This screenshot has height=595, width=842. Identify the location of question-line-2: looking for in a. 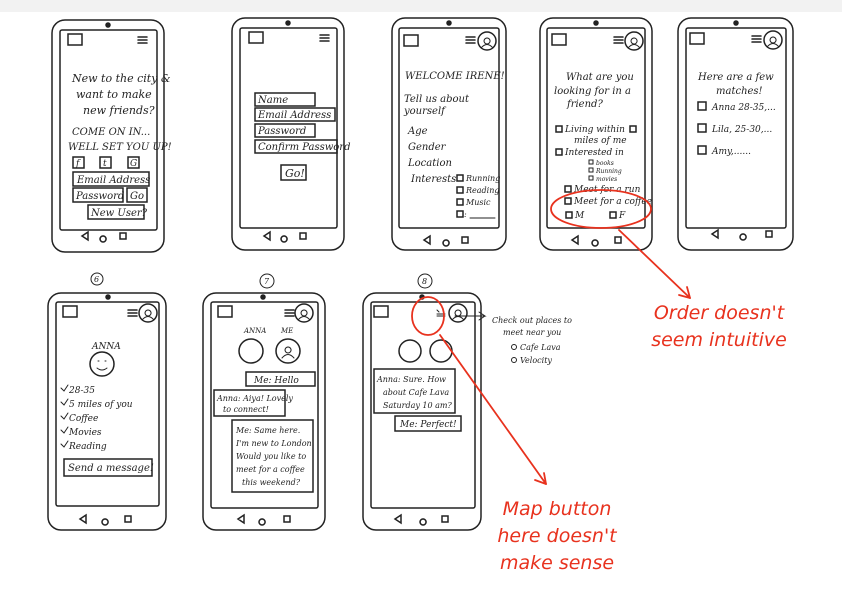
(592, 91).